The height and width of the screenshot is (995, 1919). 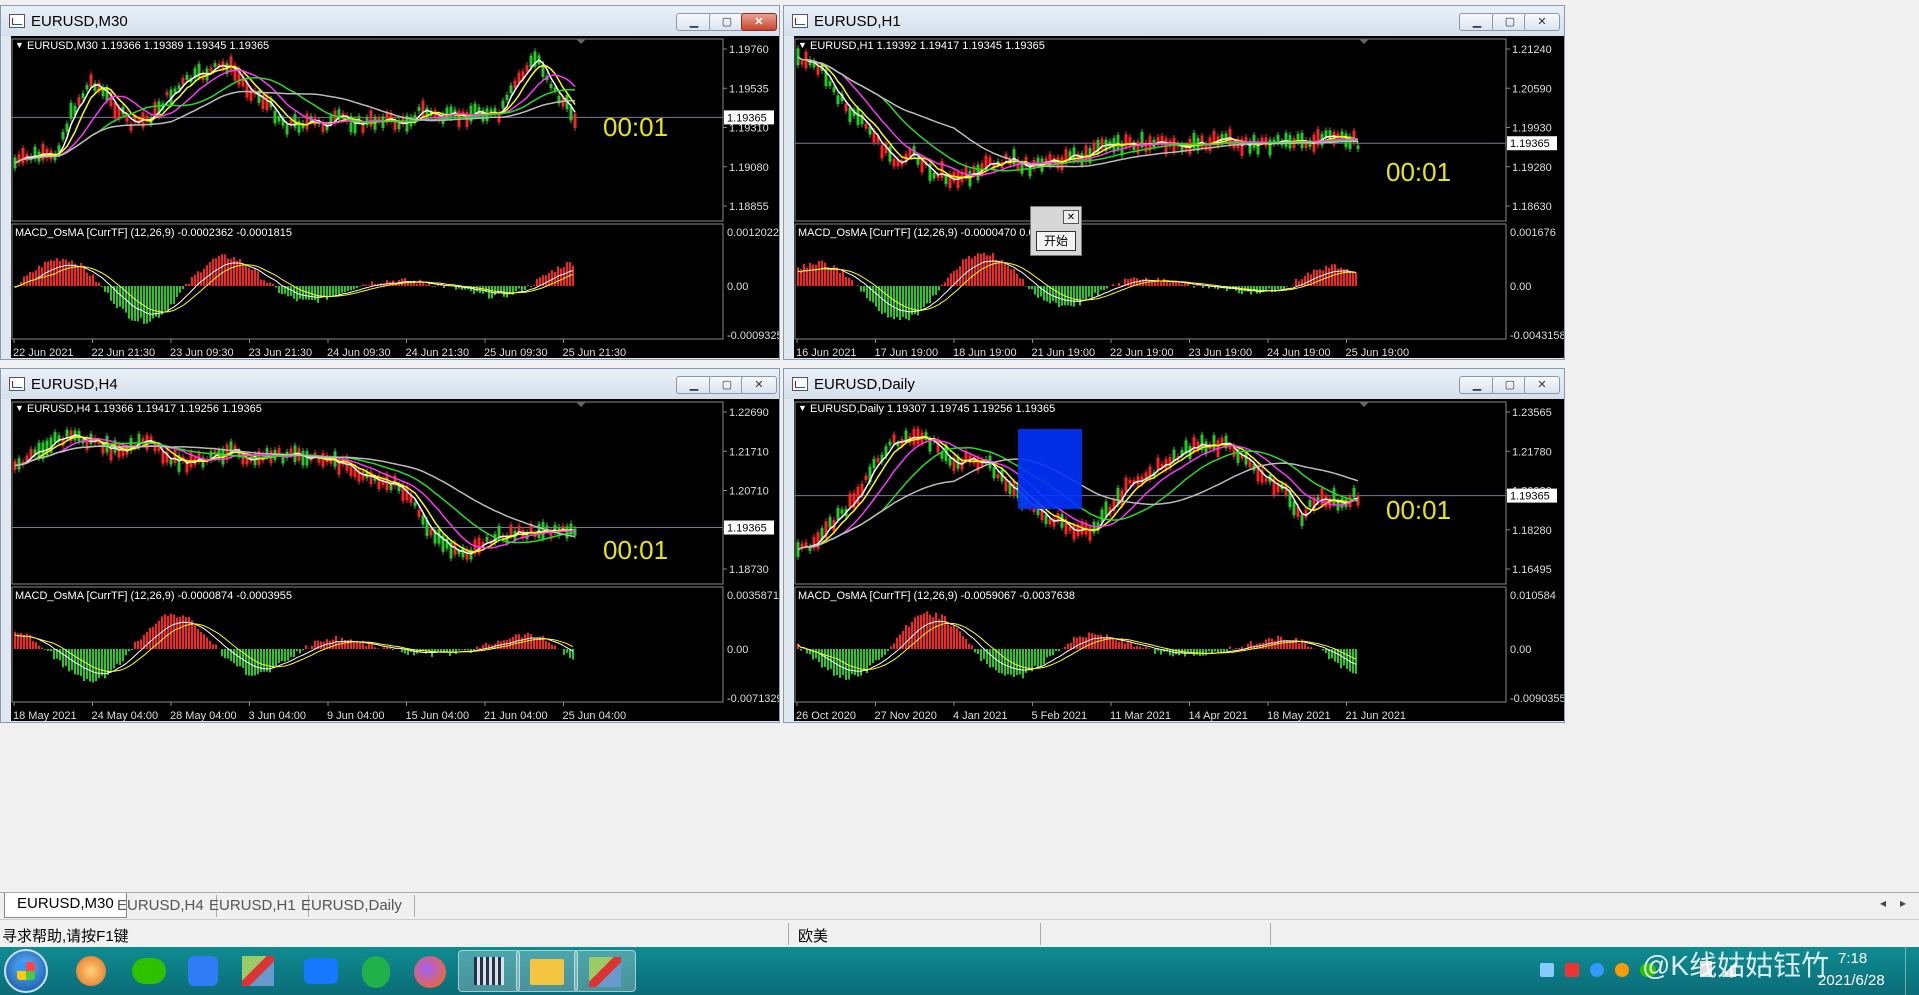 I want to click on clock-date: 2021/6/28, so click(x=1851, y=980).